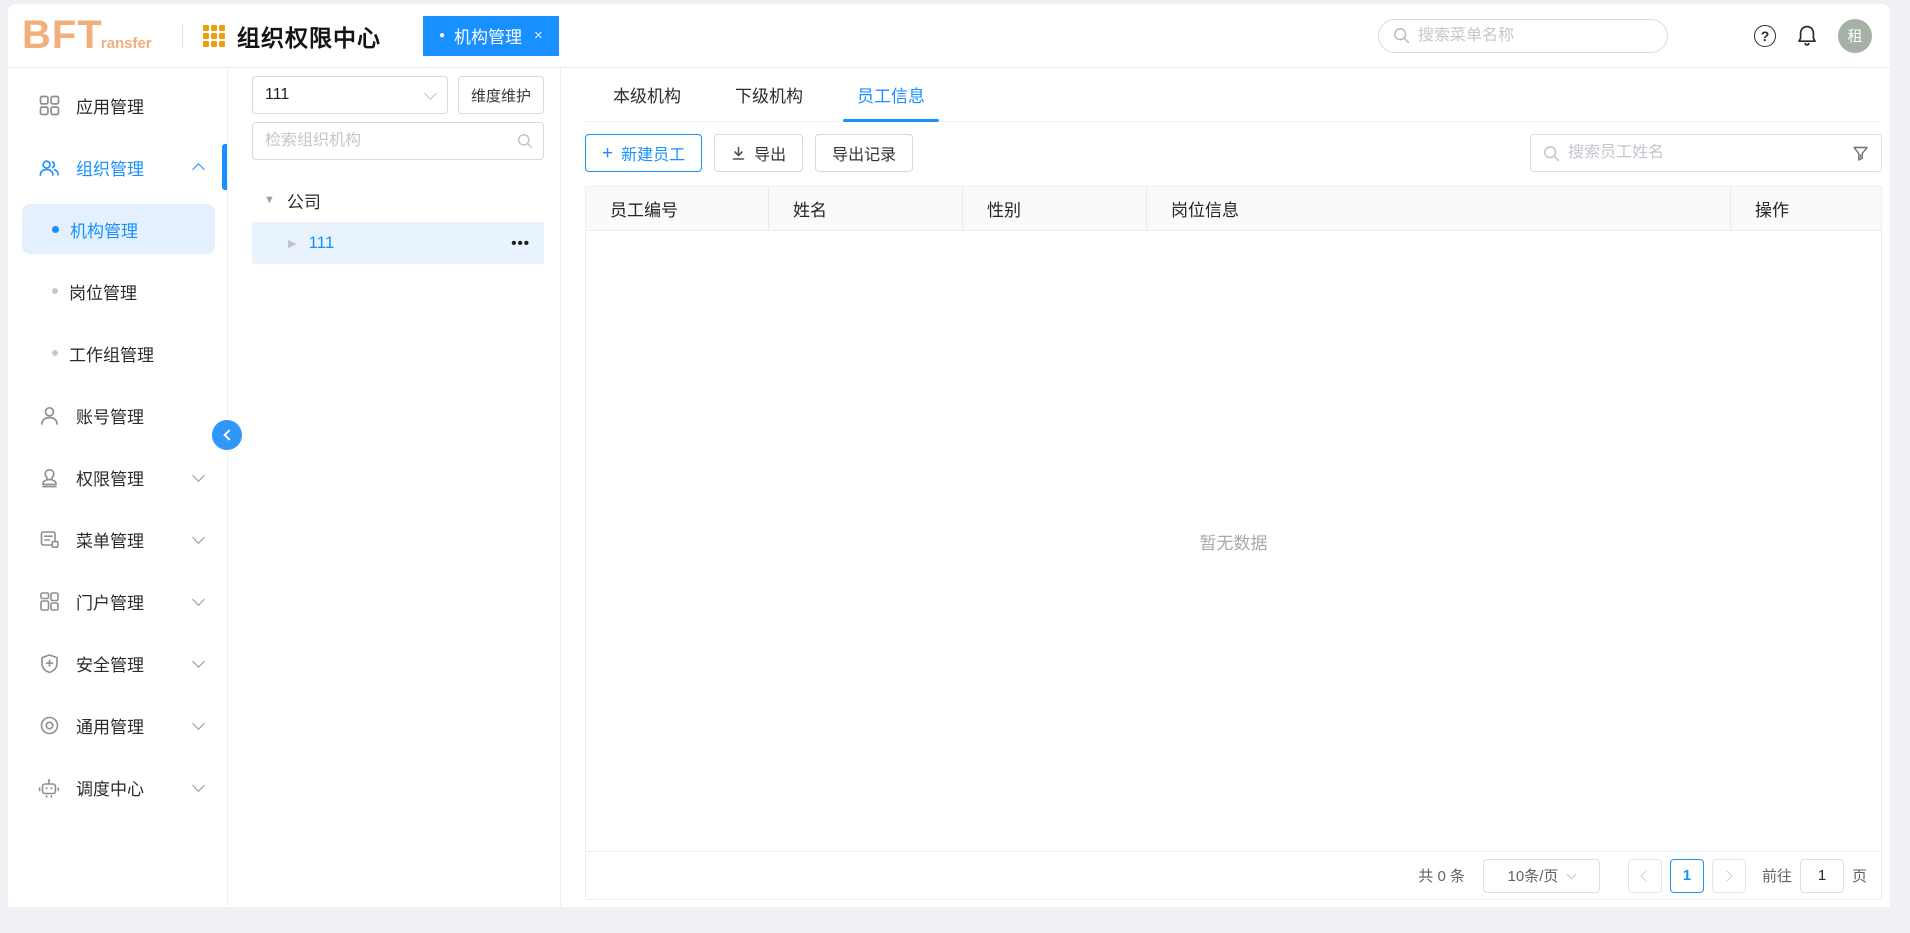  I want to click on export-records-button: 导出记录, so click(864, 153).